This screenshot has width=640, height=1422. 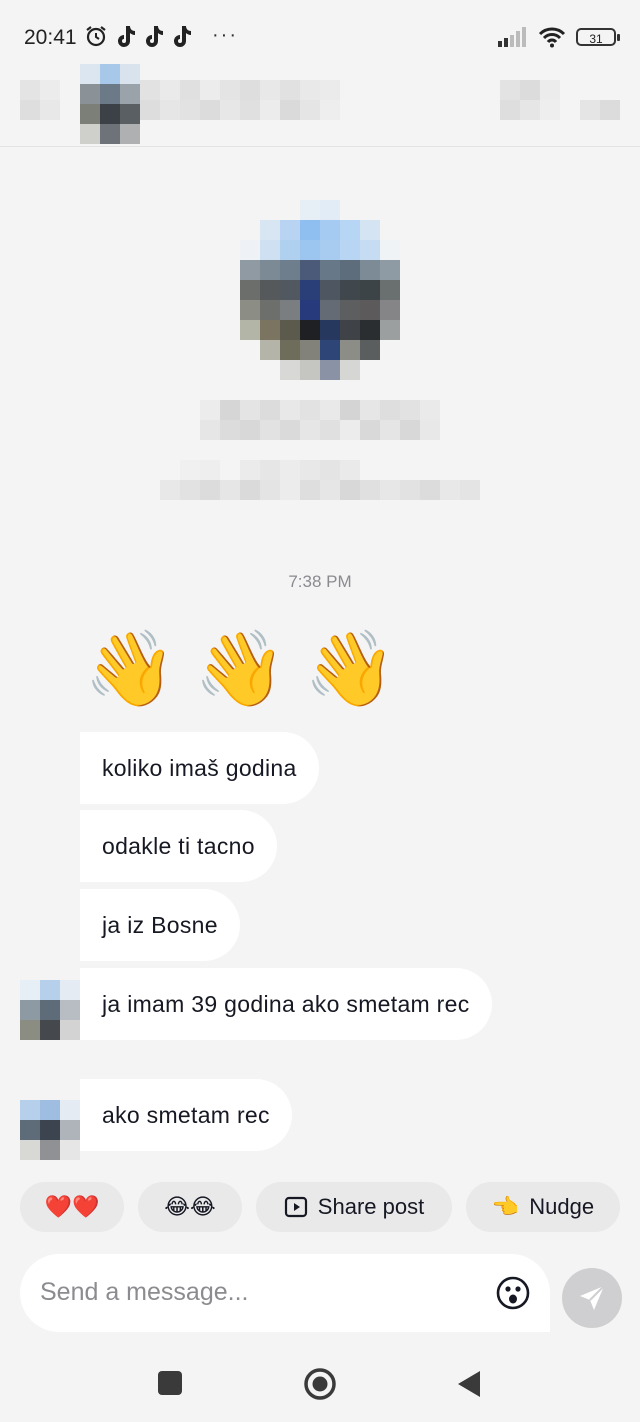 What do you see at coordinates (96, 36) in the screenshot?
I see `alarm-icon` at bounding box center [96, 36].